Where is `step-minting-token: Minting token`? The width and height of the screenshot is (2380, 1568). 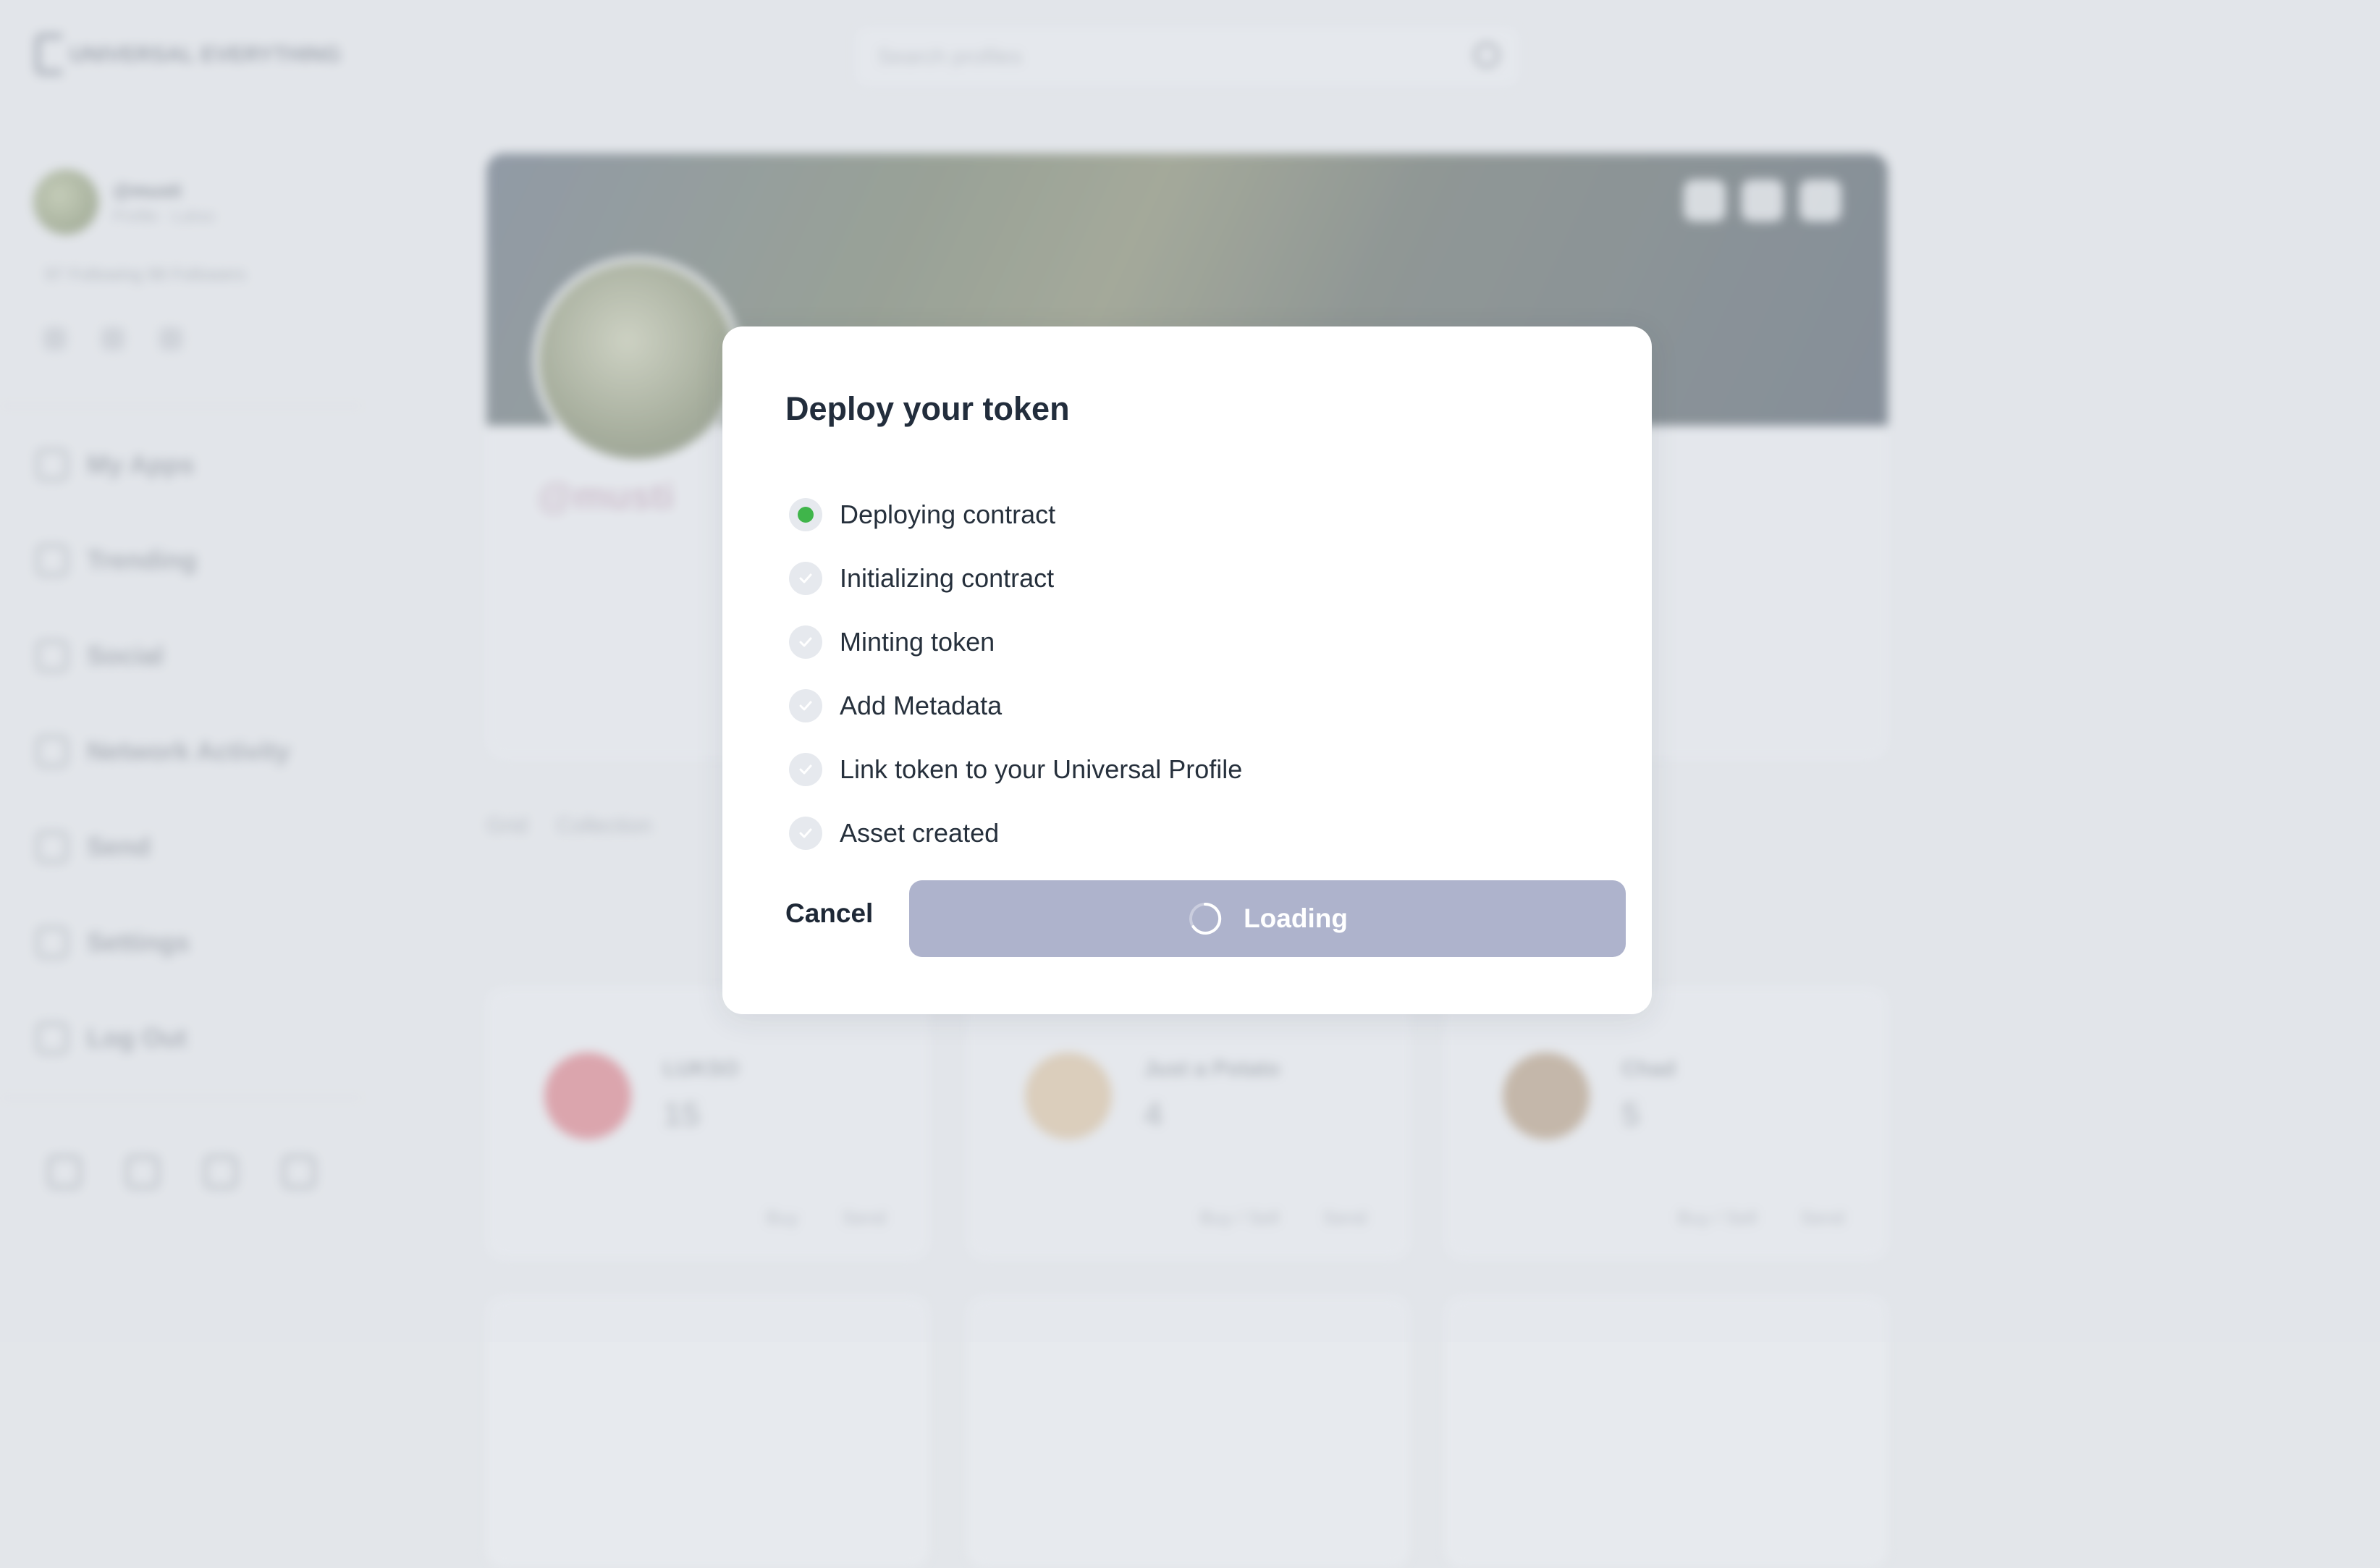
step-minting-token: Minting token is located at coordinates (1015, 642).